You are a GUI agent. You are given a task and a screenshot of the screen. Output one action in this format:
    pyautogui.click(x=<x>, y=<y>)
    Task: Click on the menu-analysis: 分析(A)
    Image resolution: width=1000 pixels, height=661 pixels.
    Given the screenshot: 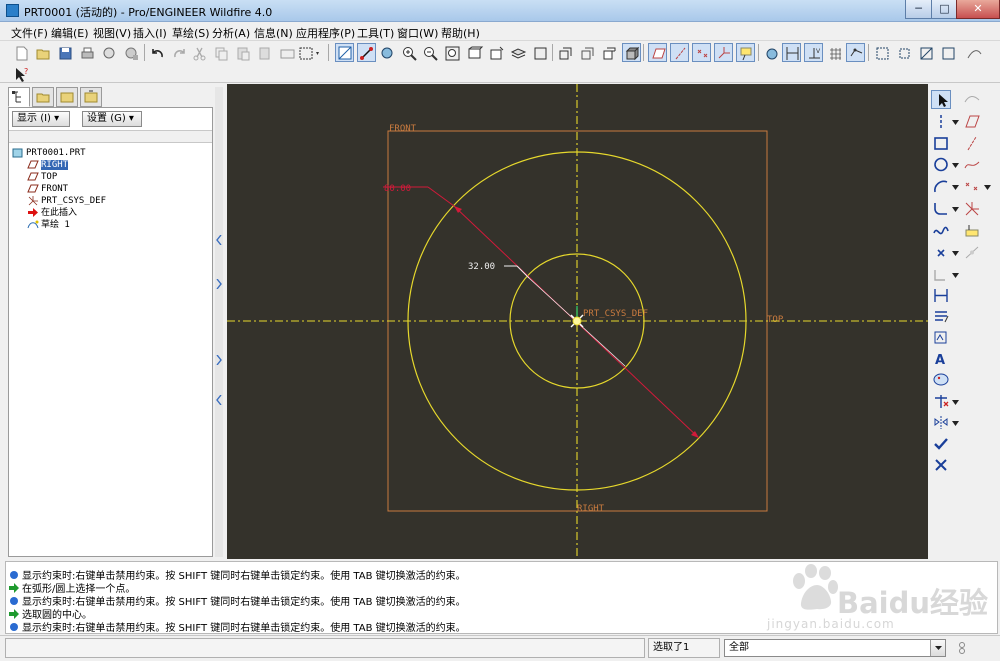 What is the action you would take?
    pyautogui.click(x=231, y=33)
    